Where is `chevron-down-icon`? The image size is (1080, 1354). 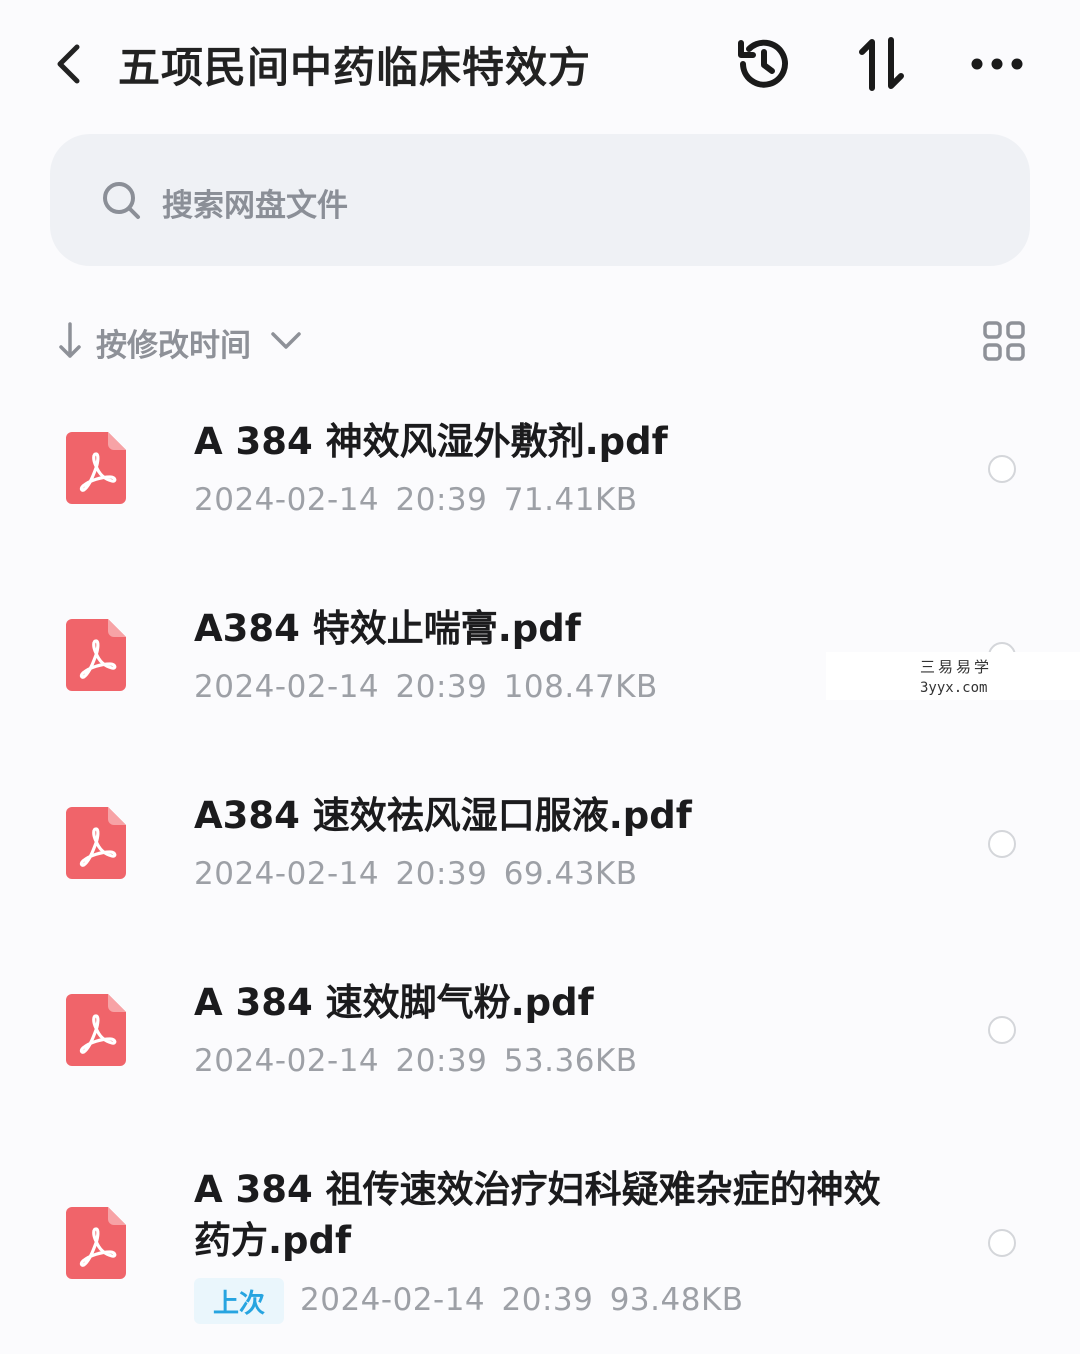
chevron-down-icon is located at coordinates (286, 343).